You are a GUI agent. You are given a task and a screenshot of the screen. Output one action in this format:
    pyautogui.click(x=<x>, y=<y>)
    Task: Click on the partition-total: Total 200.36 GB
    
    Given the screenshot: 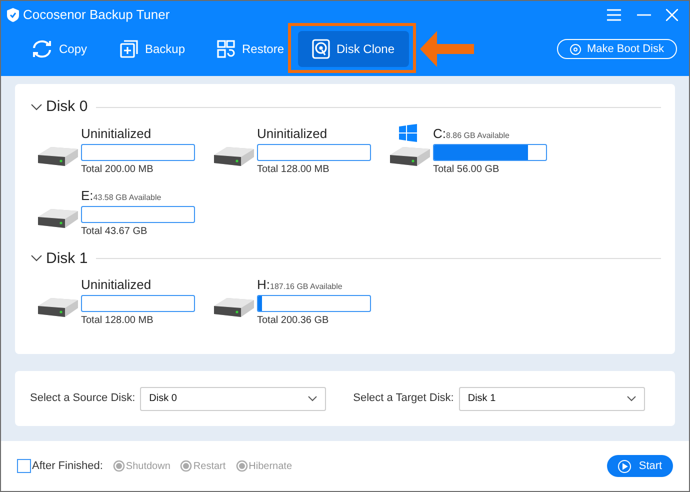 What is the action you would take?
    pyautogui.click(x=293, y=321)
    